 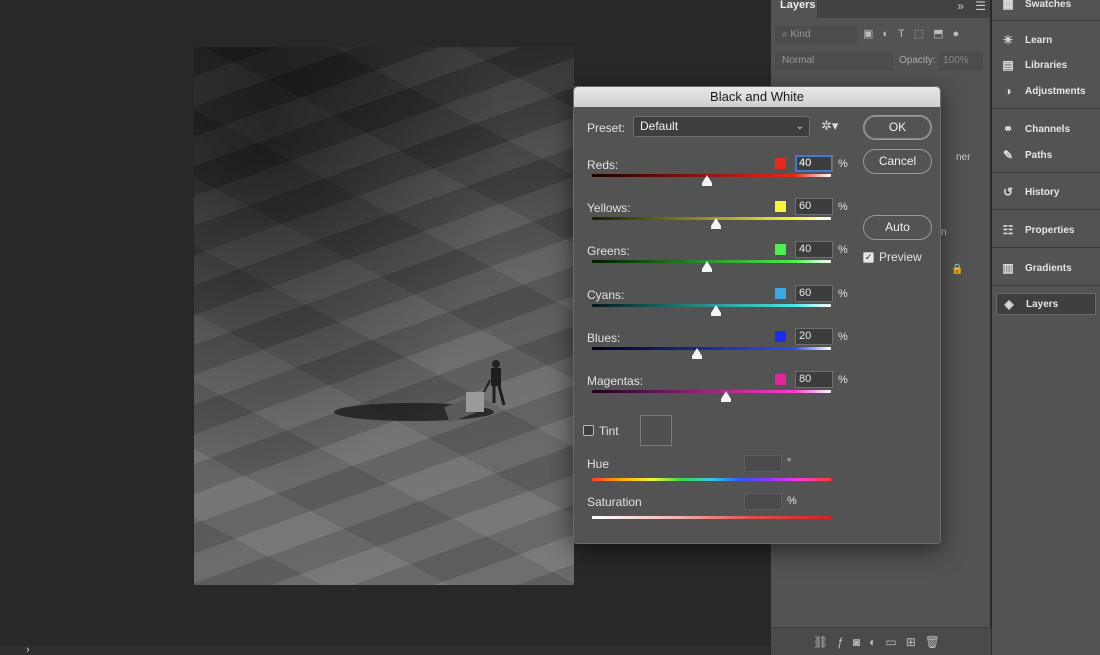 What do you see at coordinates (915, 33) in the screenshot?
I see `layer-filter-icons: ▣◐T⬚⬒●` at bounding box center [915, 33].